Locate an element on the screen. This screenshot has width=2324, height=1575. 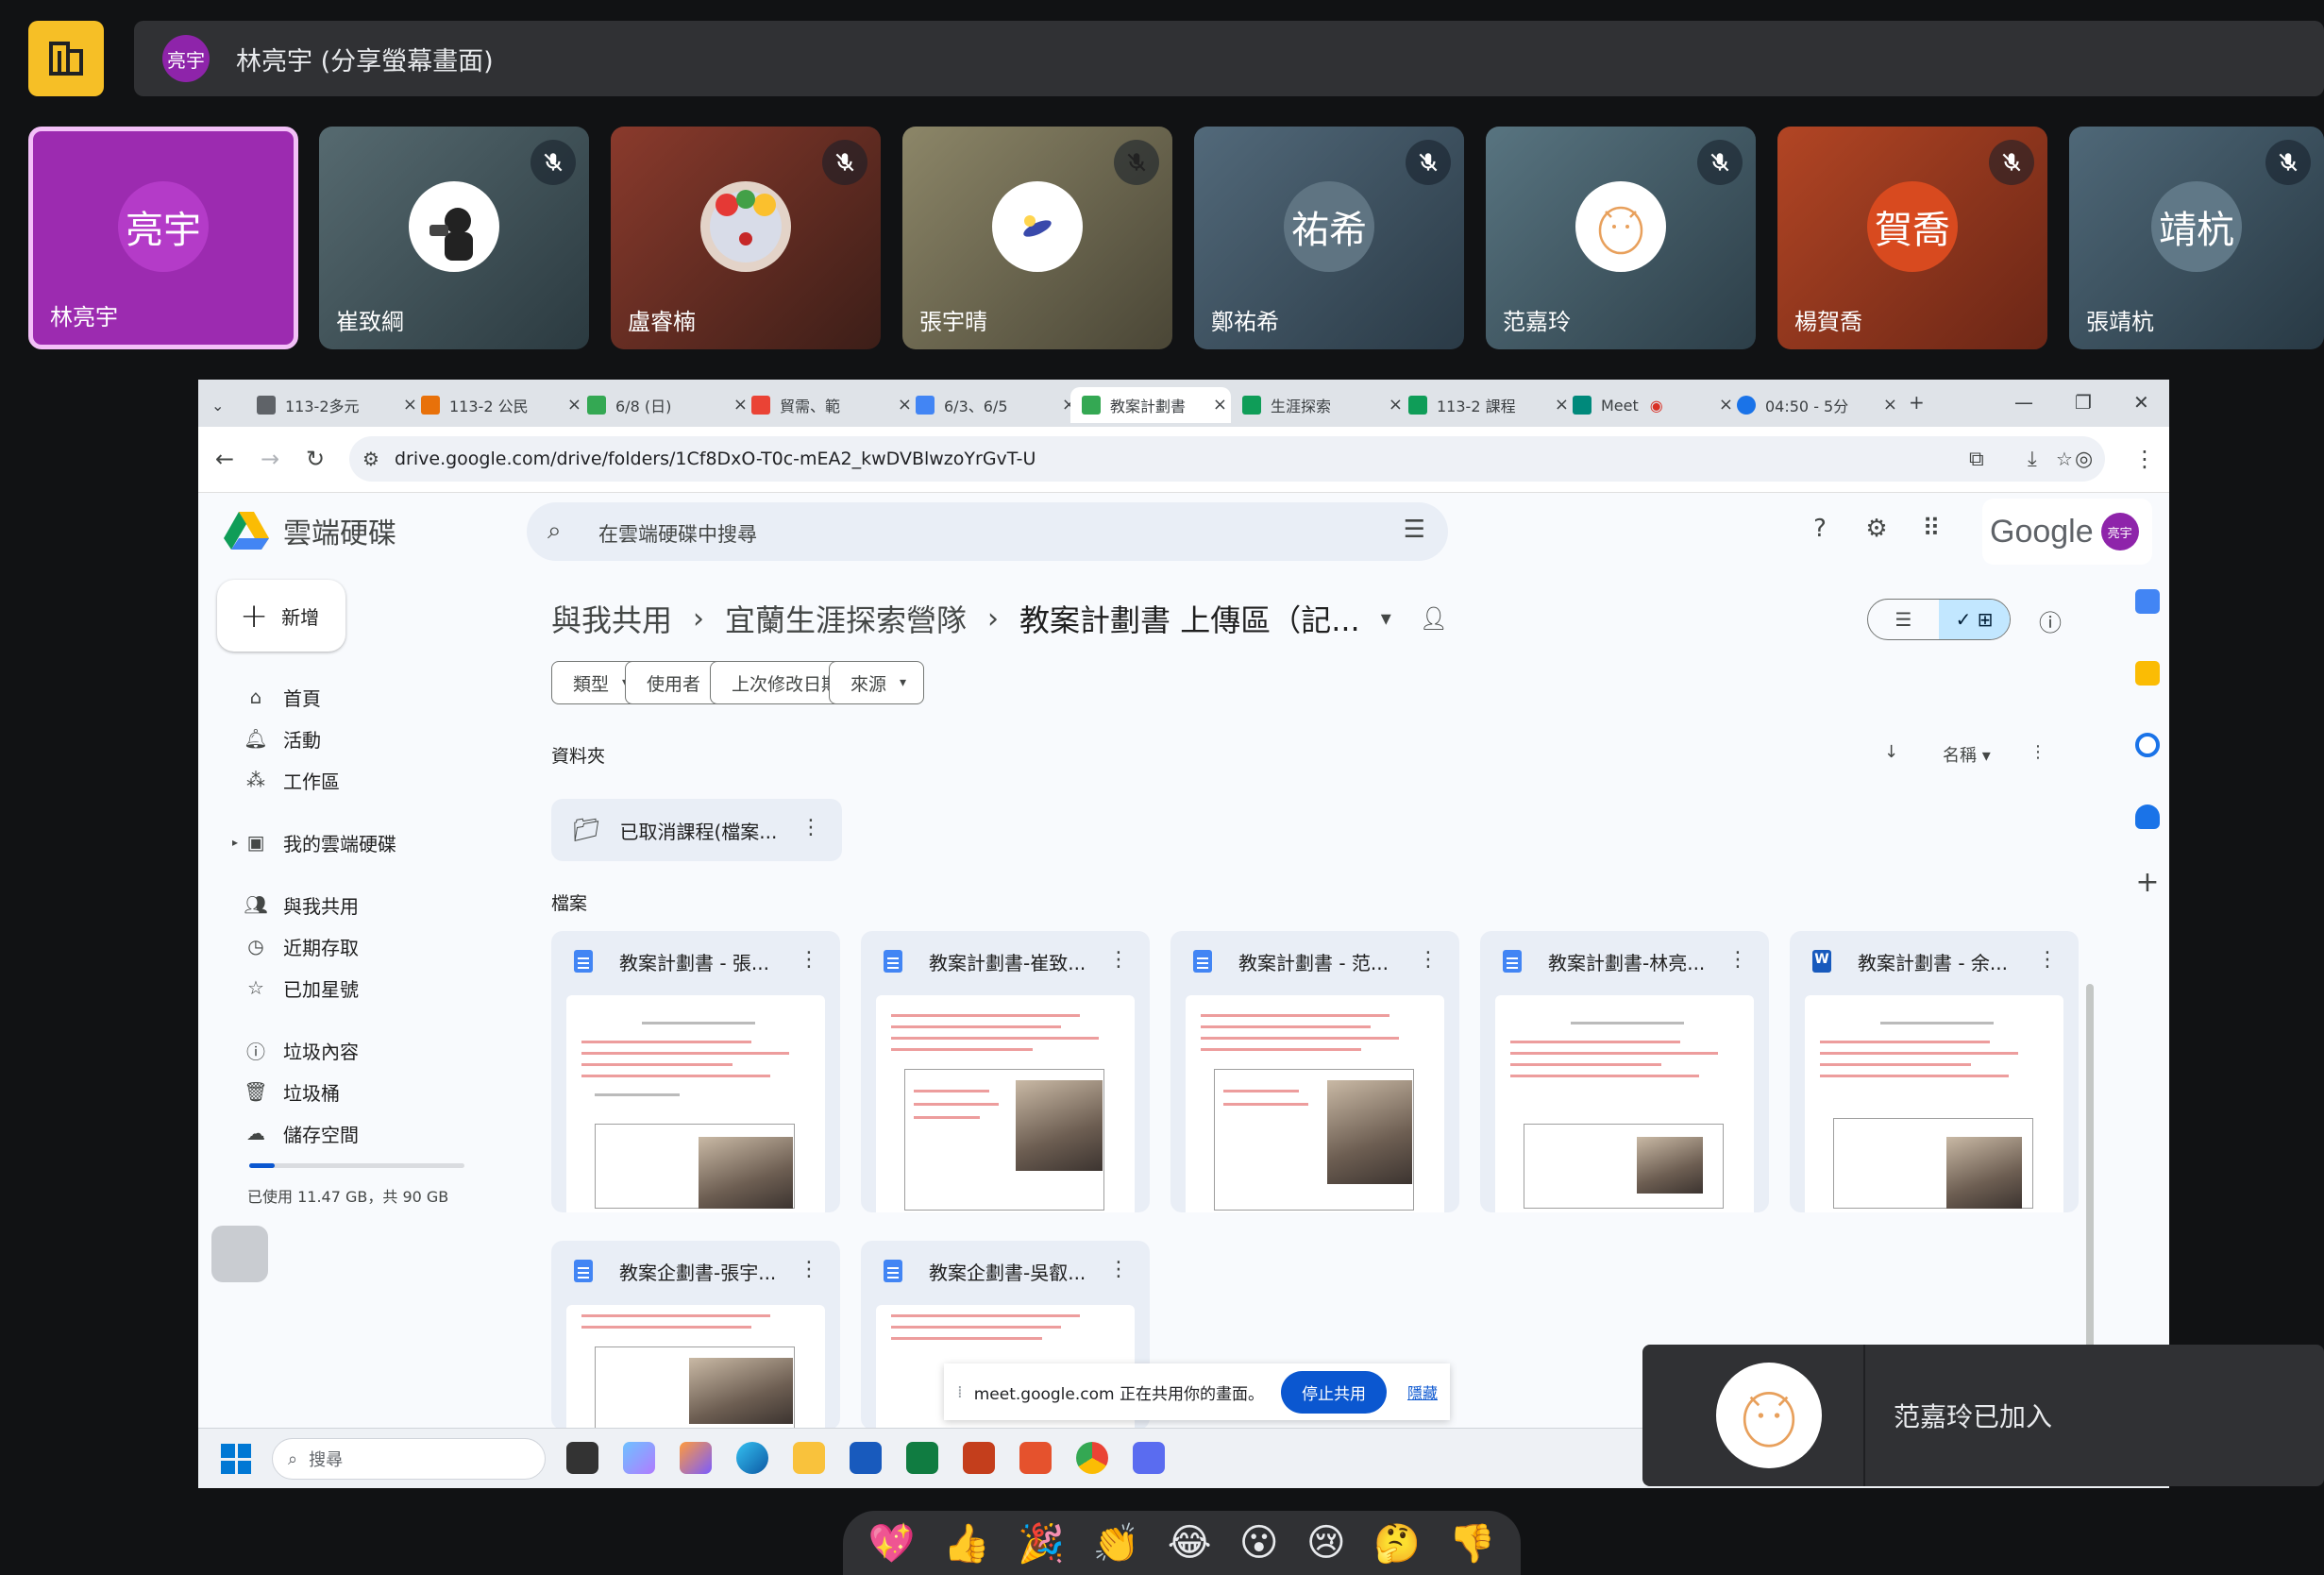
tab-search-button: ⌄ is located at coordinates (217, 405).